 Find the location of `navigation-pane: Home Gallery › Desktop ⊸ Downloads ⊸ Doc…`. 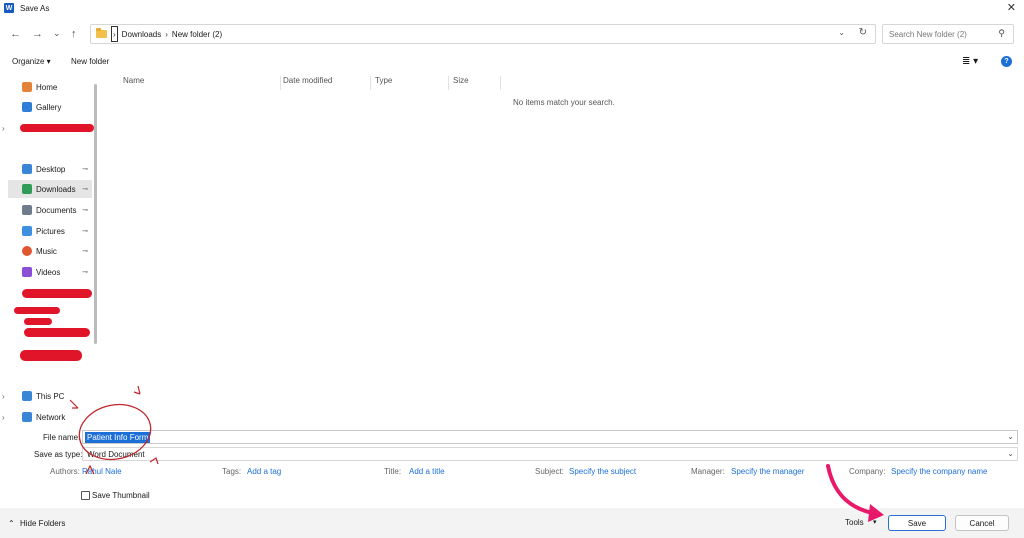

navigation-pane: Home Gallery › Desktop ⊸ Downloads ⊸ Doc… is located at coordinates (50, 251).